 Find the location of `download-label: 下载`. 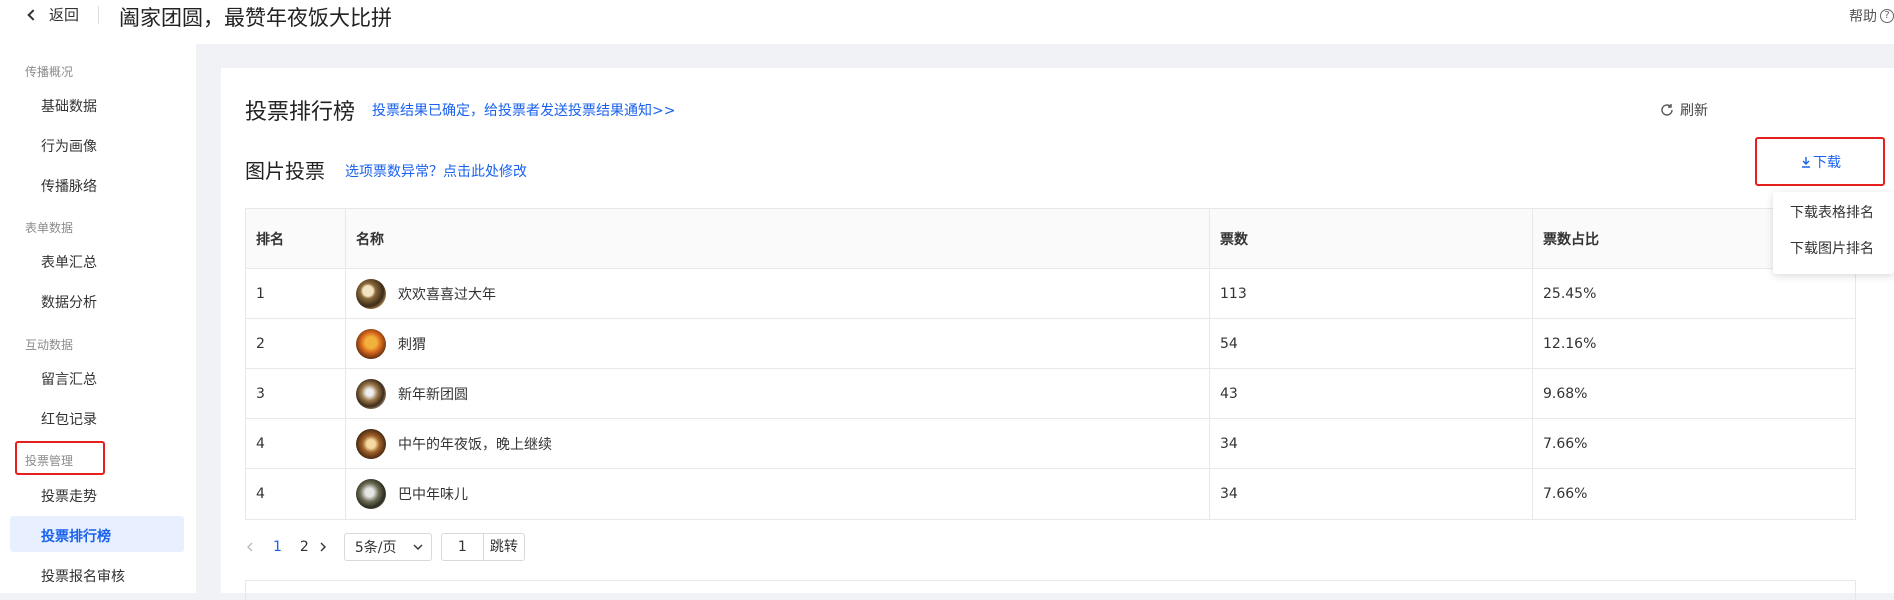

download-label: 下载 is located at coordinates (1827, 163).